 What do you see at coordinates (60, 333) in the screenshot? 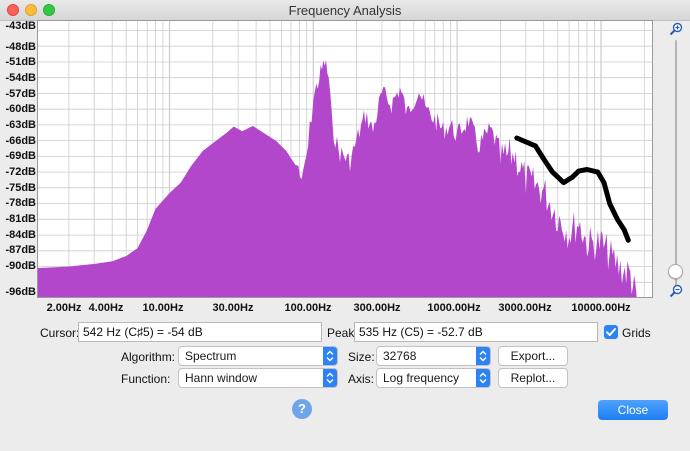
I see `cursor-label: Cursor:` at bounding box center [60, 333].